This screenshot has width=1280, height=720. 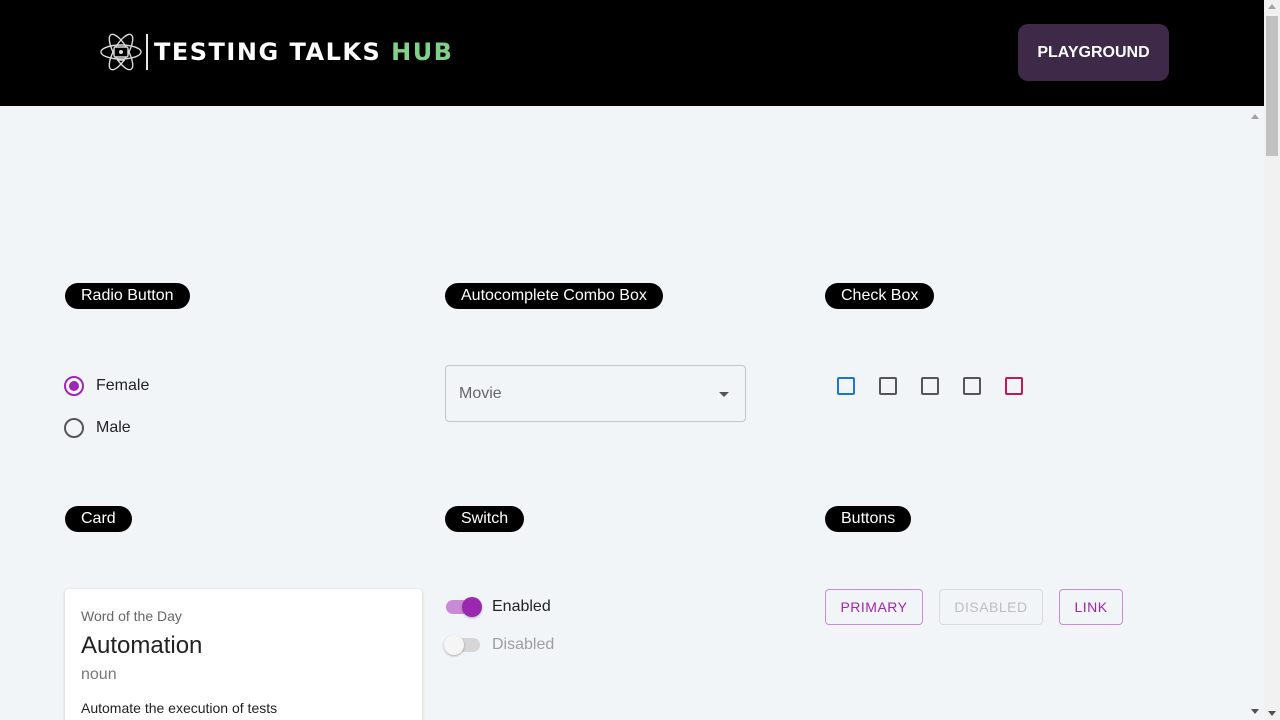 I want to click on playground-button: PLAYGROUND, so click(x=1093, y=52).